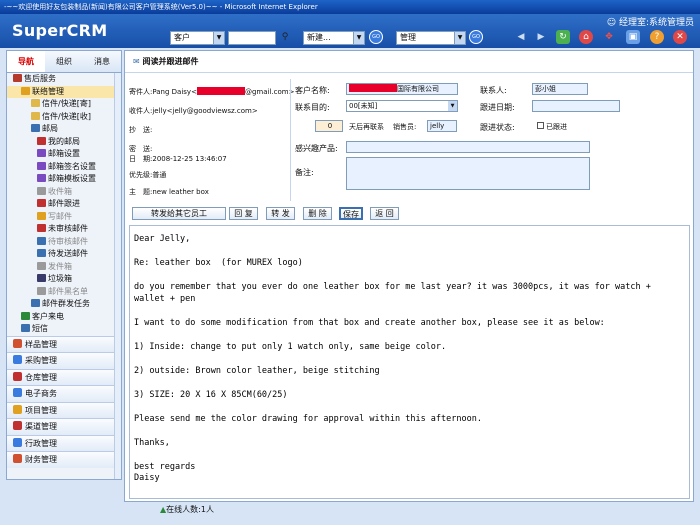 This screenshot has height=525, width=700. I want to click on subject-label: 主 题:, so click(141, 192).